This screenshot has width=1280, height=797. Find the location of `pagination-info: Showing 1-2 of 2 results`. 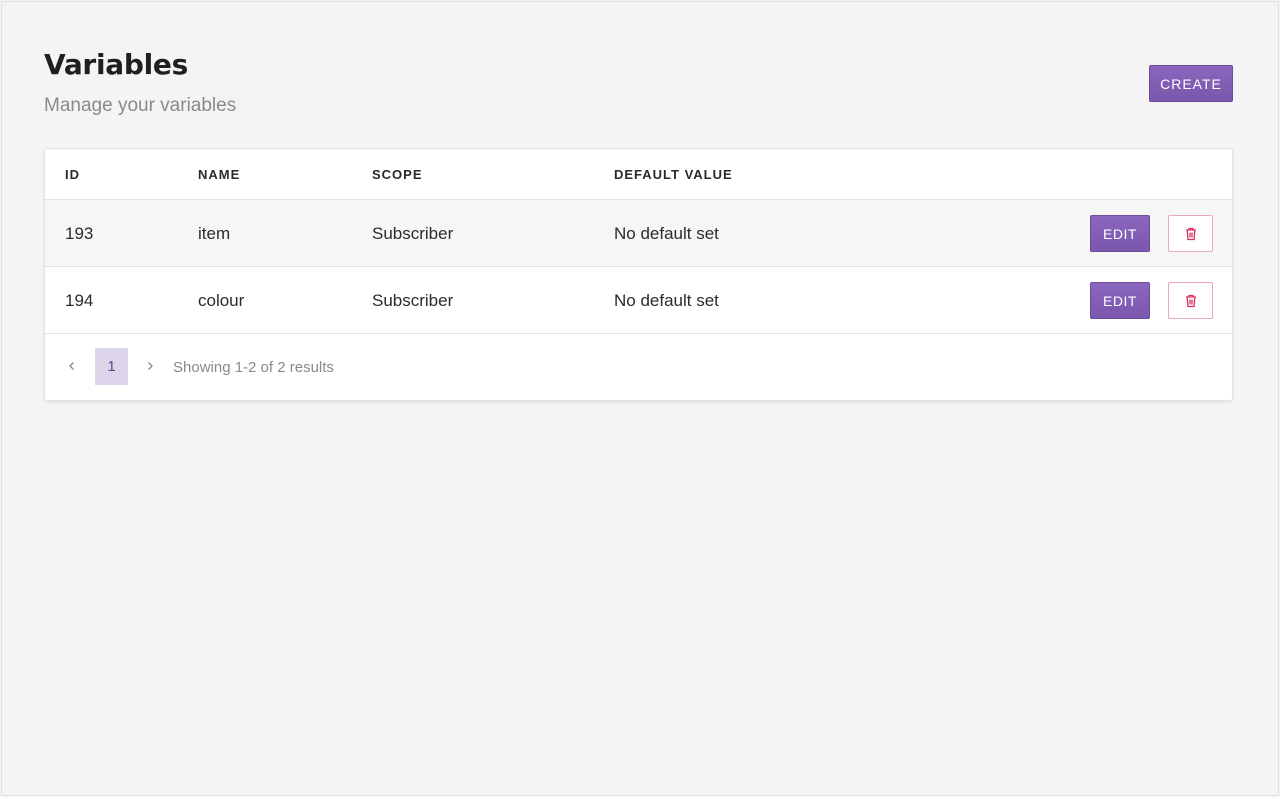

pagination-info: Showing 1-2 of 2 results is located at coordinates (253, 367).